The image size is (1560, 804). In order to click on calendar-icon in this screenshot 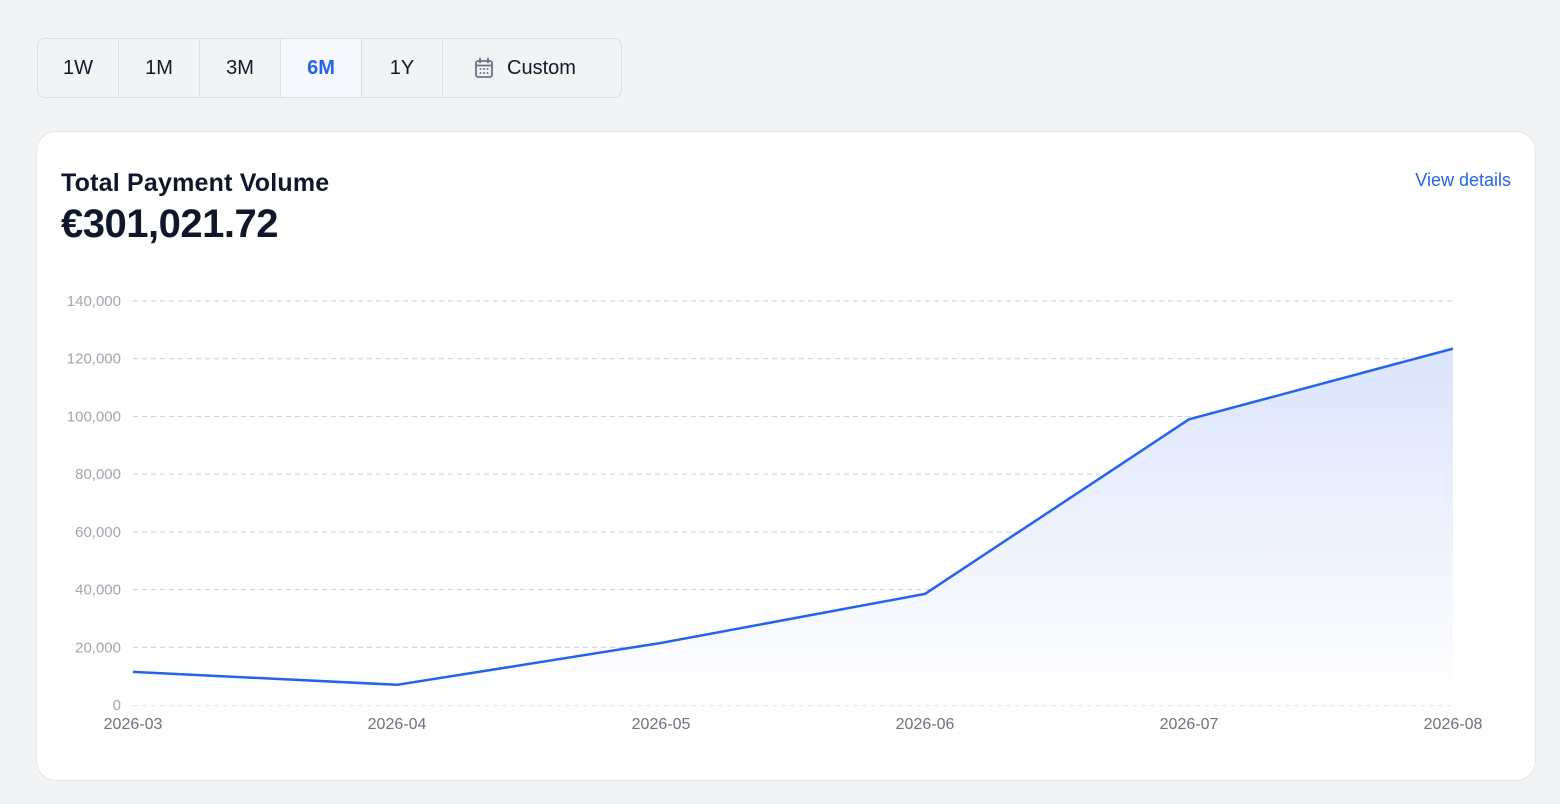, I will do `click(484, 68)`.